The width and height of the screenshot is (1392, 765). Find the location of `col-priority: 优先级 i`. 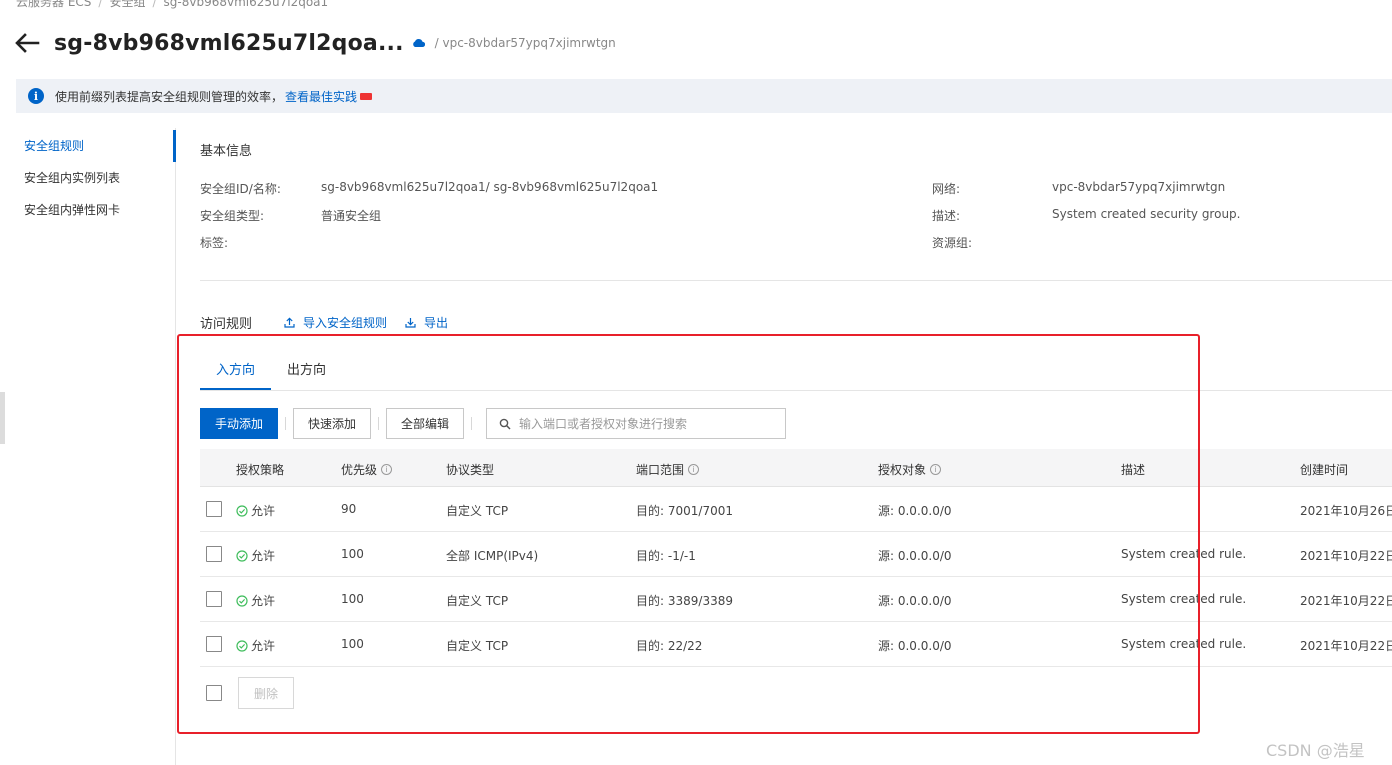

col-priority: 优先级 i is located at coordinates (367, 469).